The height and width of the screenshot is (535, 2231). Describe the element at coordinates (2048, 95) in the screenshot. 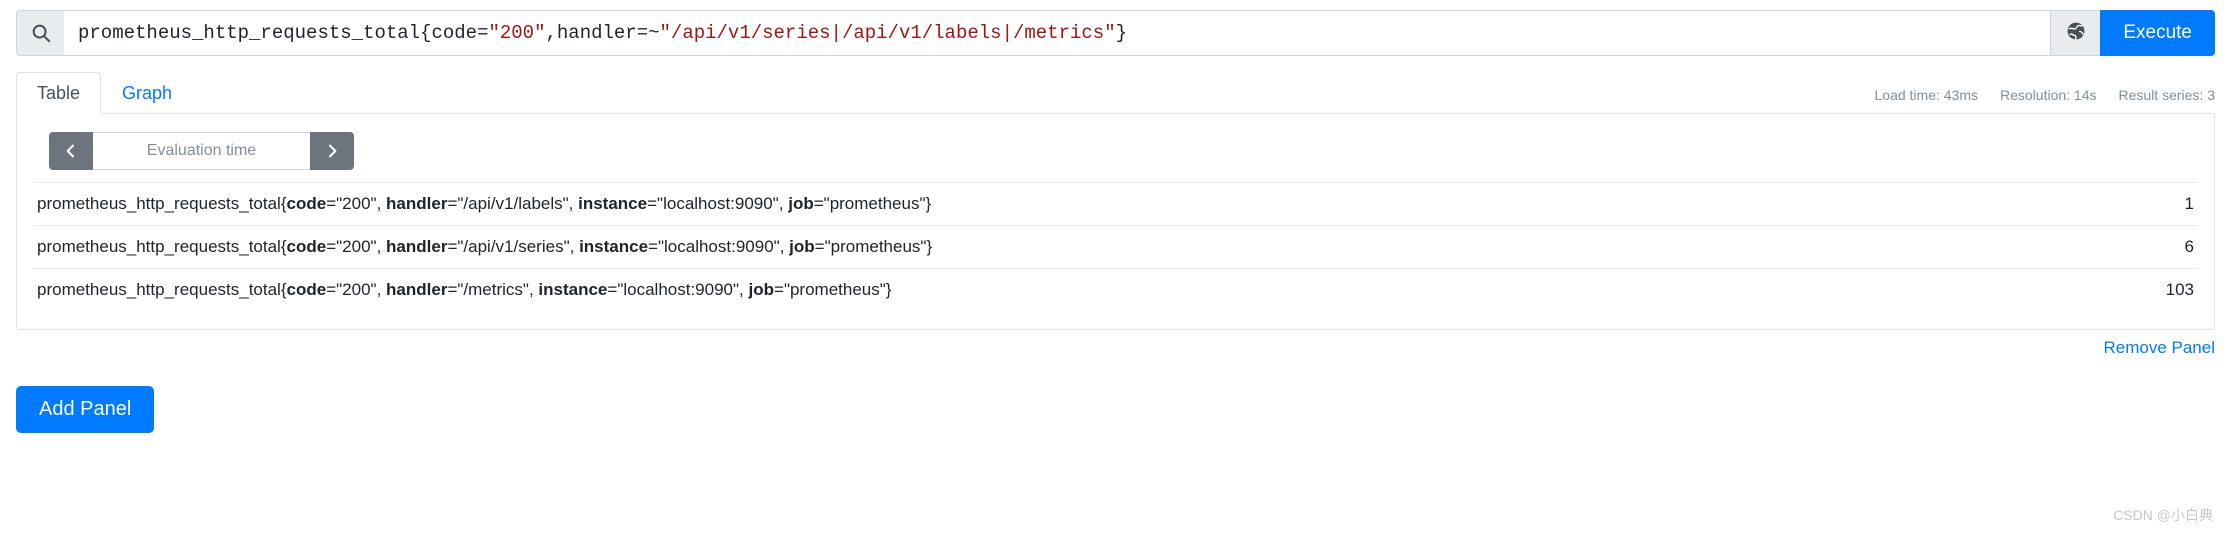

I see `resolution-stat: Resolution: 14s` at that location.